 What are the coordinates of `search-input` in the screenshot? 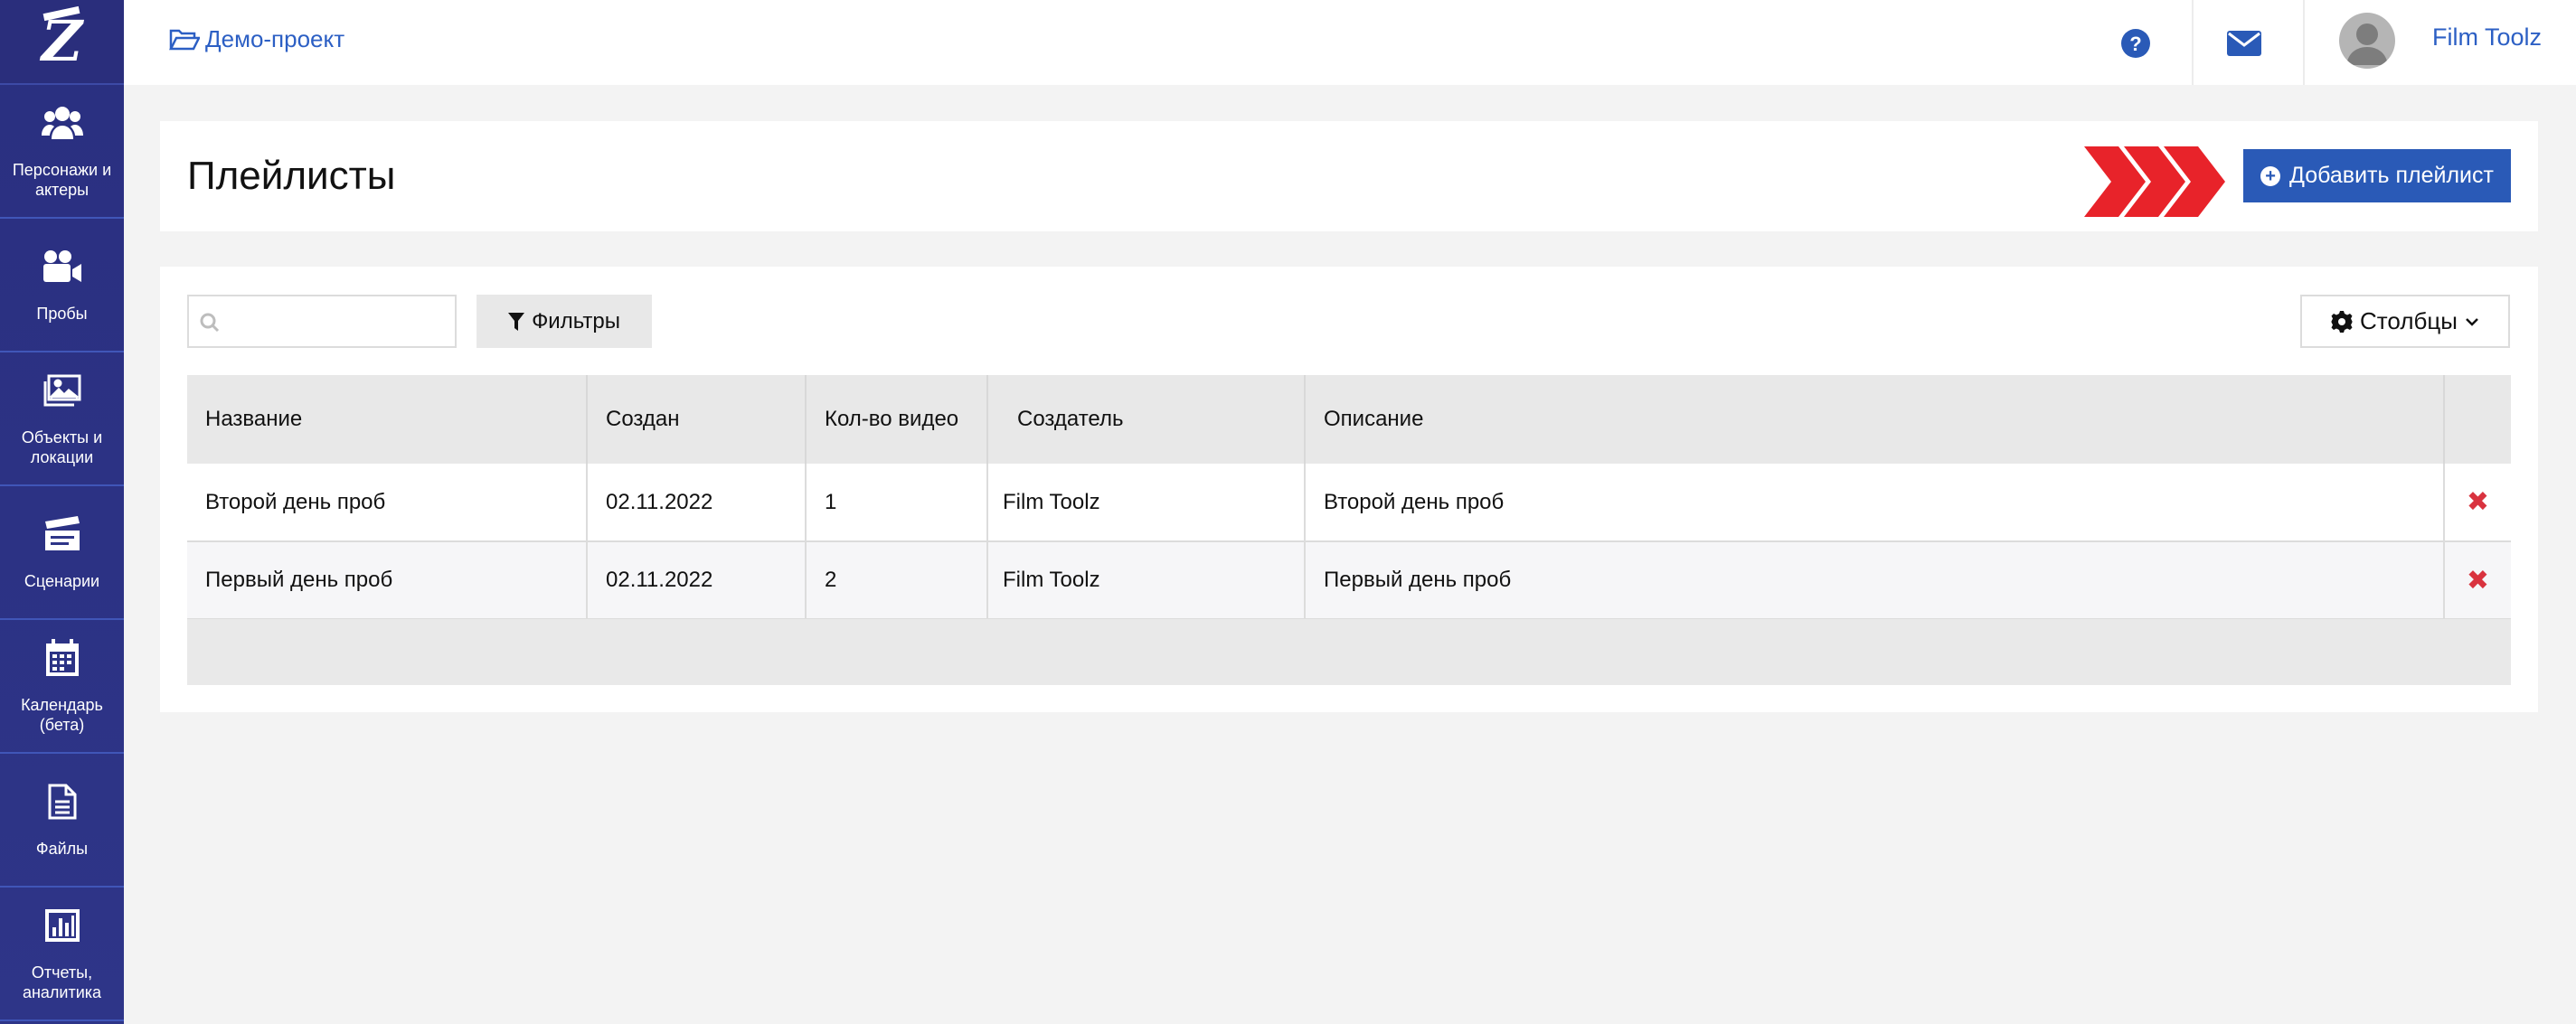 It's located at (322, 321).